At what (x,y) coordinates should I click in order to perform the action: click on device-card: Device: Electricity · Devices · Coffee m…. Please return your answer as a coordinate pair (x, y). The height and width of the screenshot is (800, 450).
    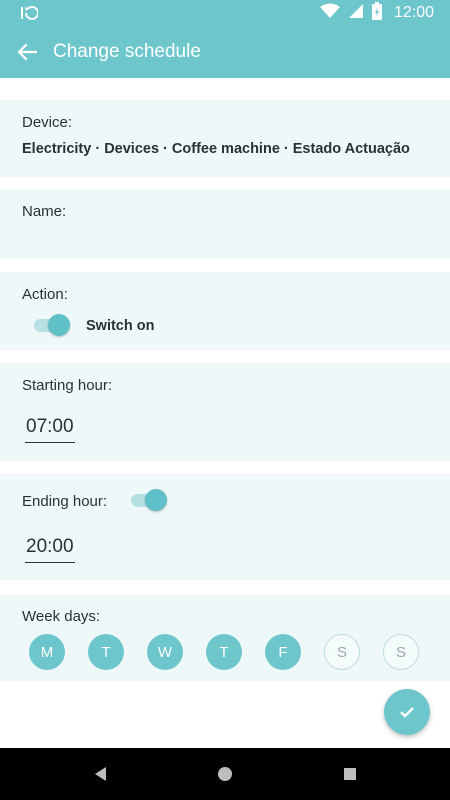
    Looking at the image, I should click on (225, 138).